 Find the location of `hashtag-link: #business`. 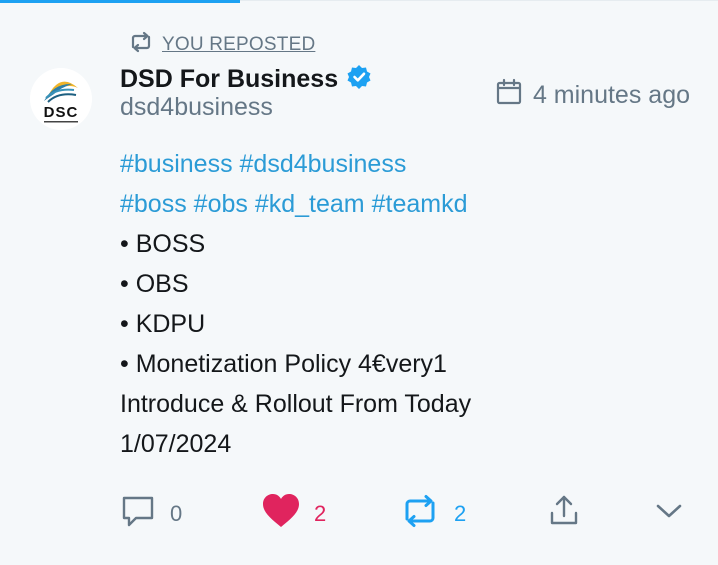

hashtag-link: #business is located at coordinates (176, 164).